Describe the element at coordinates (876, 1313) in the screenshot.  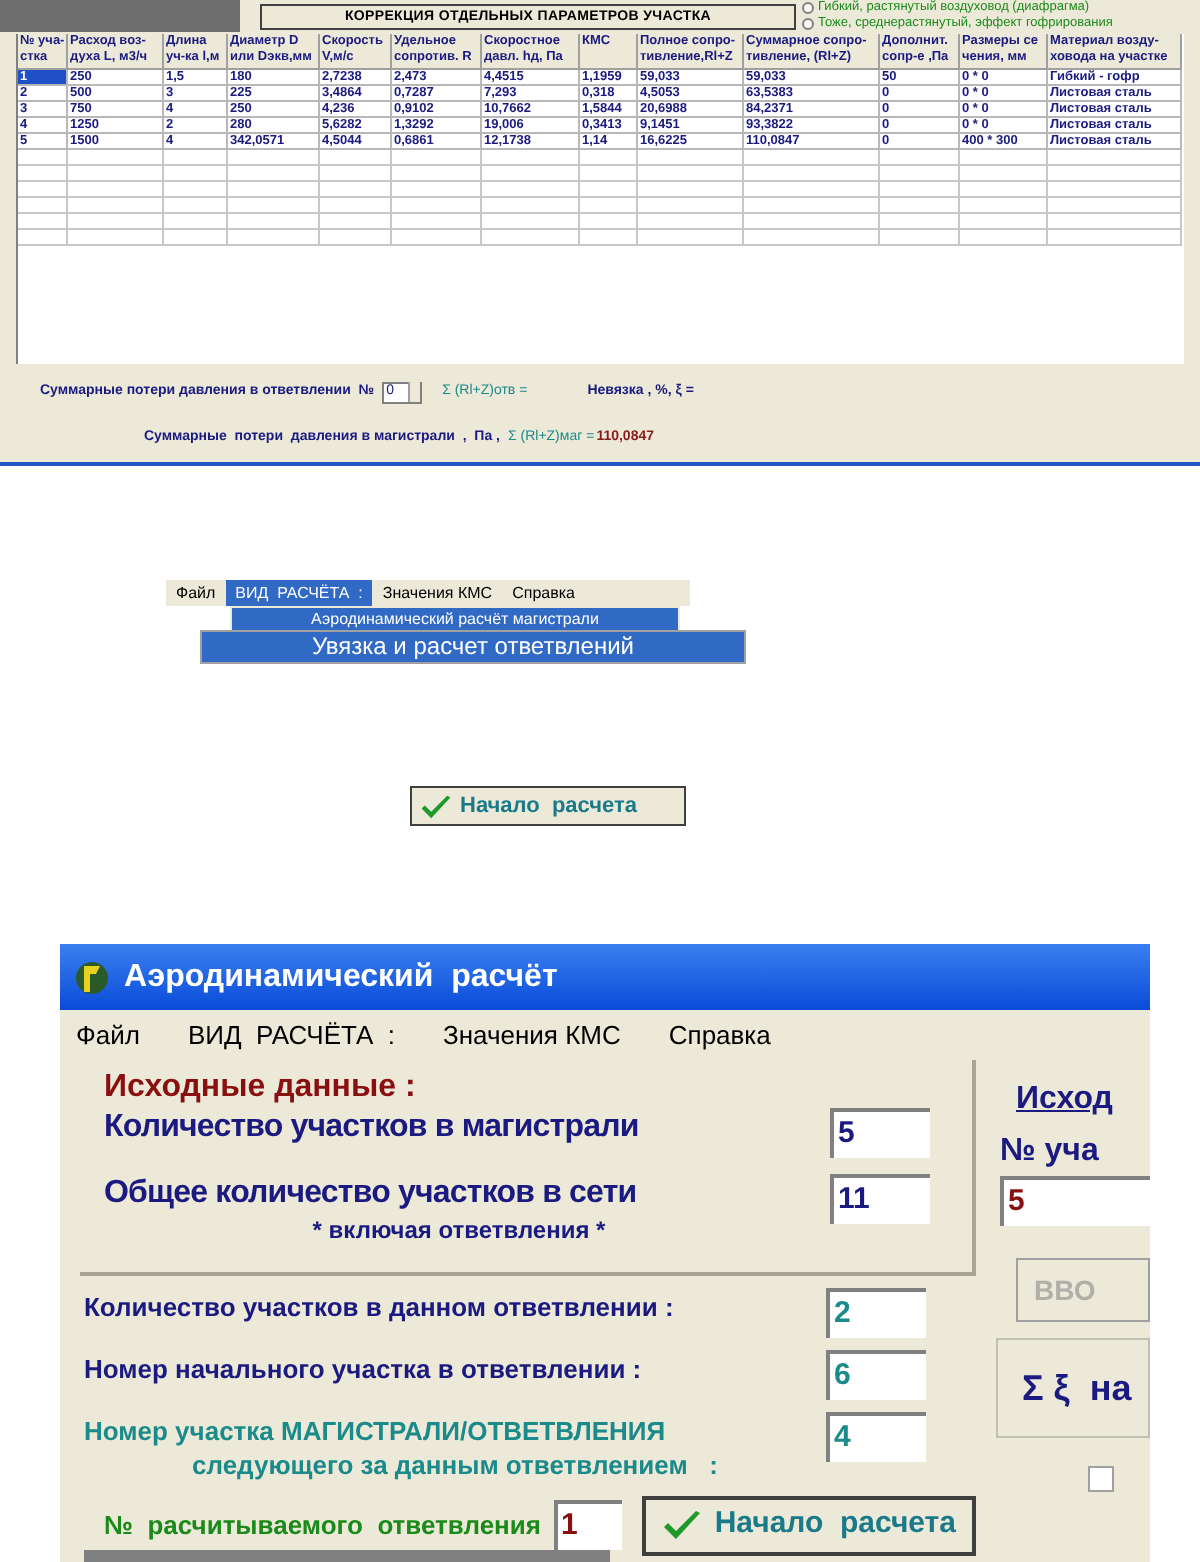
I see `input-field: 2` at that location.